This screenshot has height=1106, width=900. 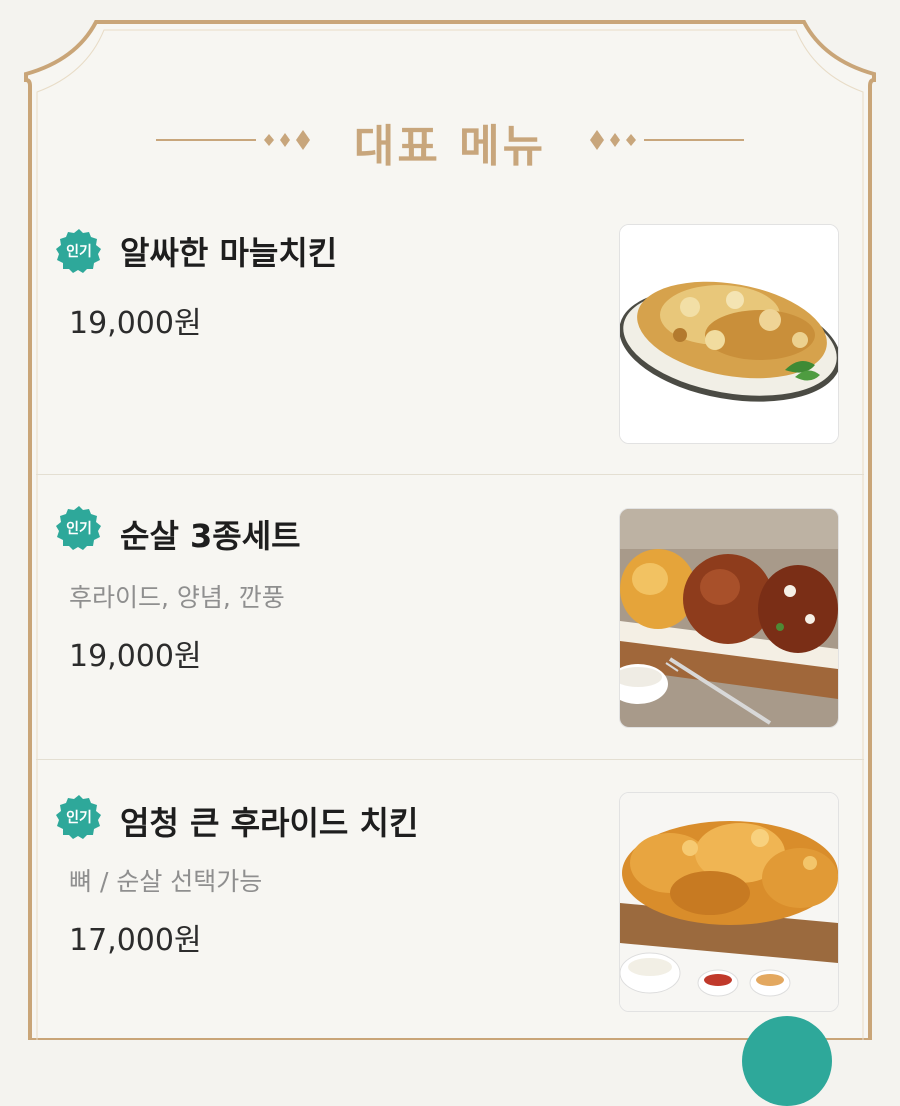 I want to click on menu-item-name: 엄청 큰 후라이드 치킨, so click(x=269, y=823).